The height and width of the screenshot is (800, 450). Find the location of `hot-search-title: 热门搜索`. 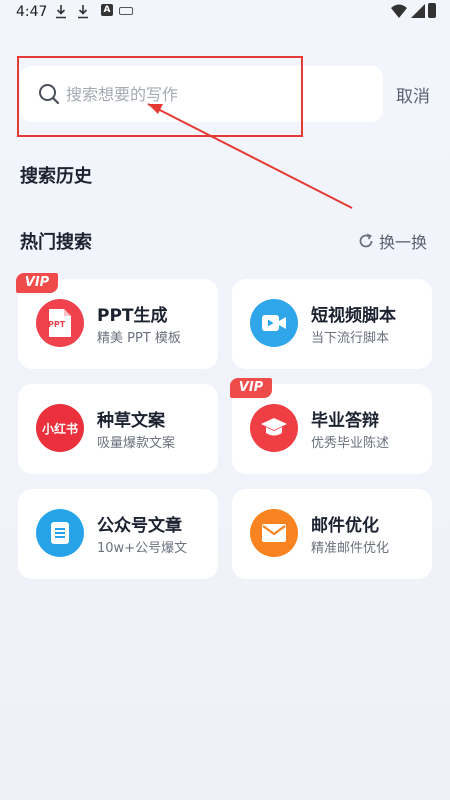

hot-search-title: 热门搜索 is located at coordinates (56, 242).